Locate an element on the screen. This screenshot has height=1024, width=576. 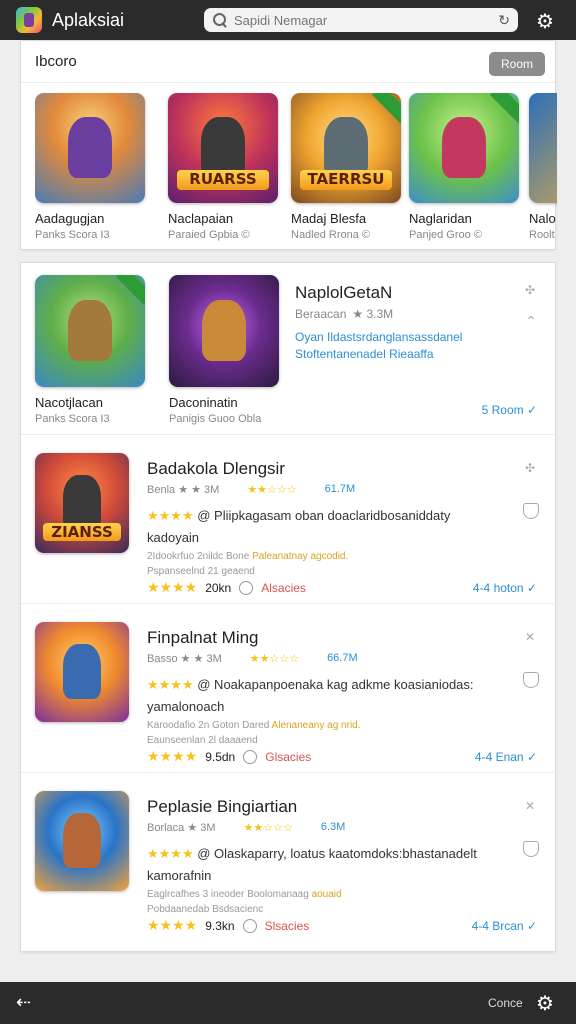
item-name: Daconinatin is located at coordinates (203, 402).